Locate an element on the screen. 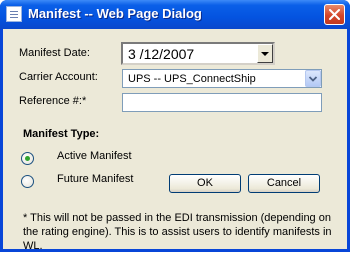 This screenshot has width=350, height=253. close-icon is located at coordinates (334, 14).